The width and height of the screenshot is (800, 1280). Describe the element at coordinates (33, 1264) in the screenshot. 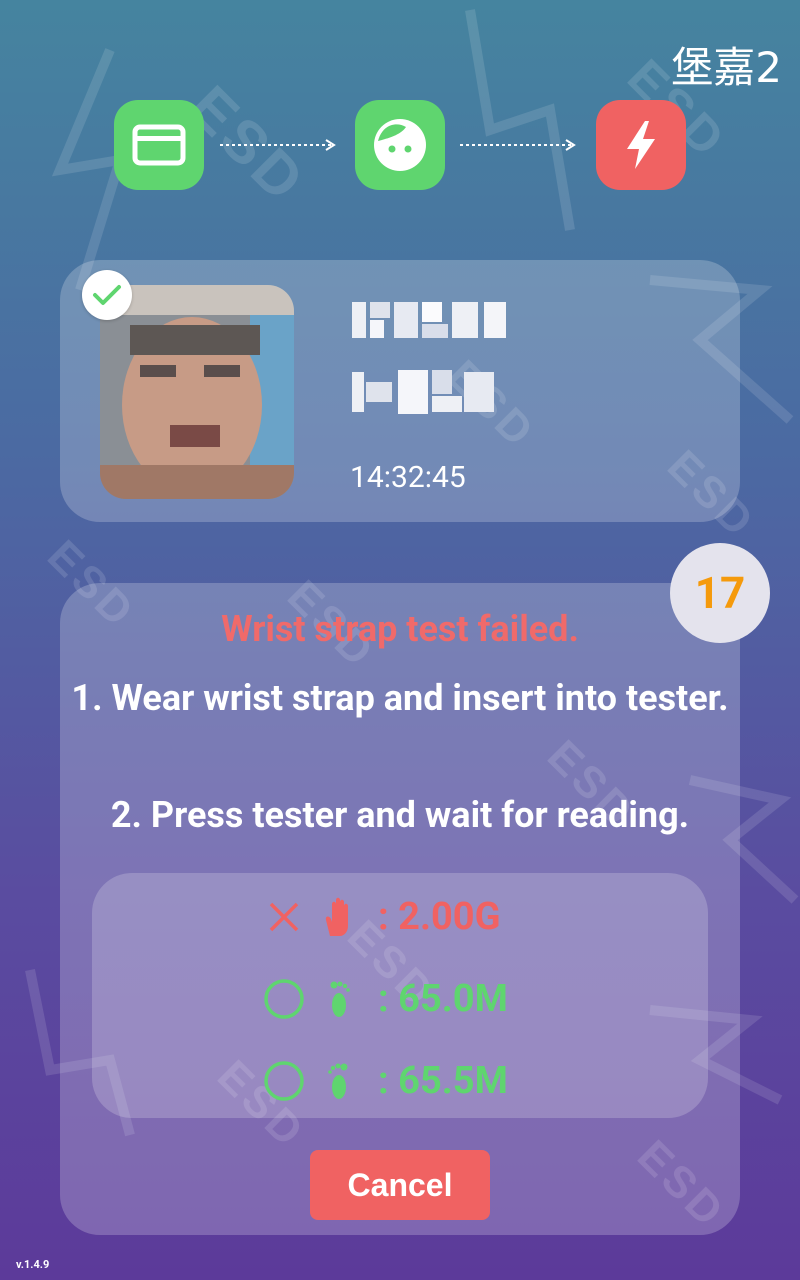

I see `app-version: v.1.4.9` at that location.